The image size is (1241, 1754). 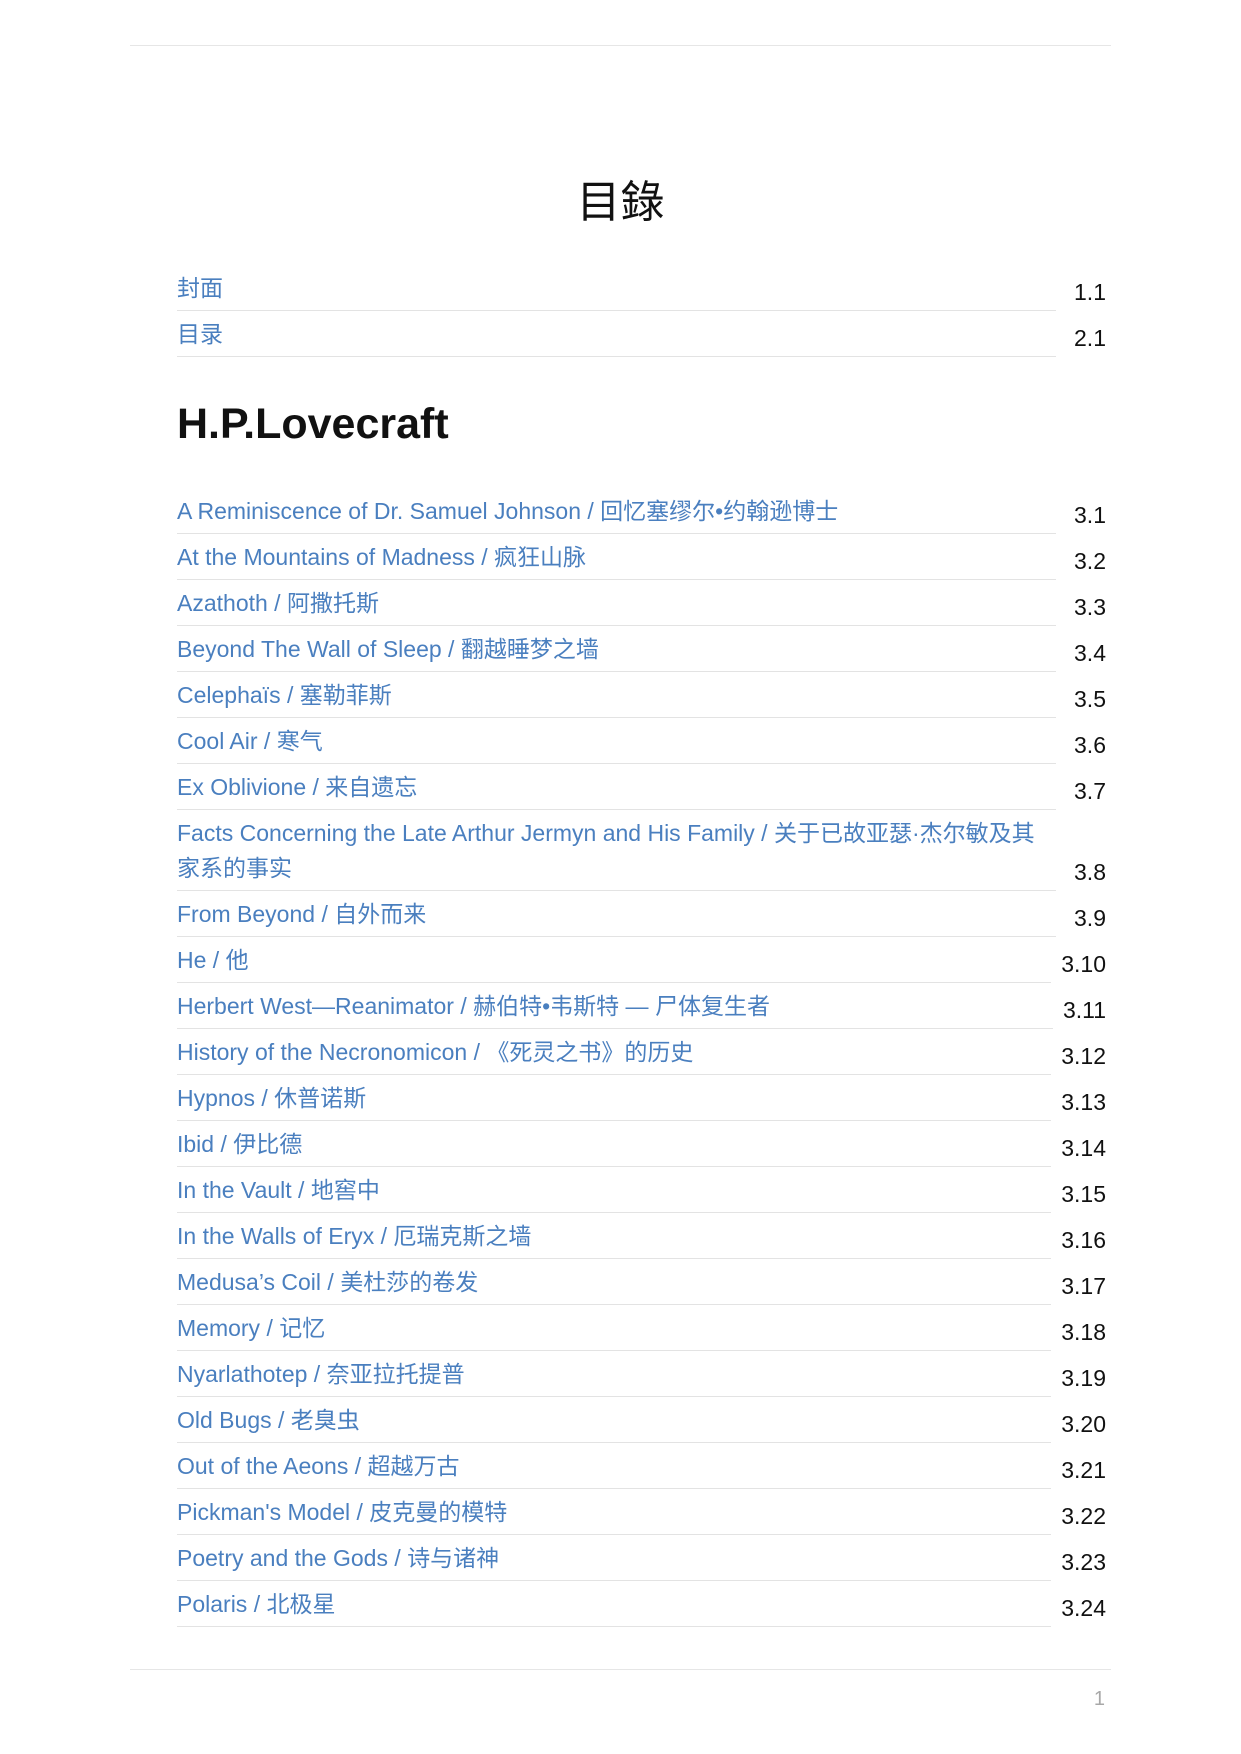 I want to click on toc-entry: Polaris / 北极星 3.24, so click(x=641, y=1604).